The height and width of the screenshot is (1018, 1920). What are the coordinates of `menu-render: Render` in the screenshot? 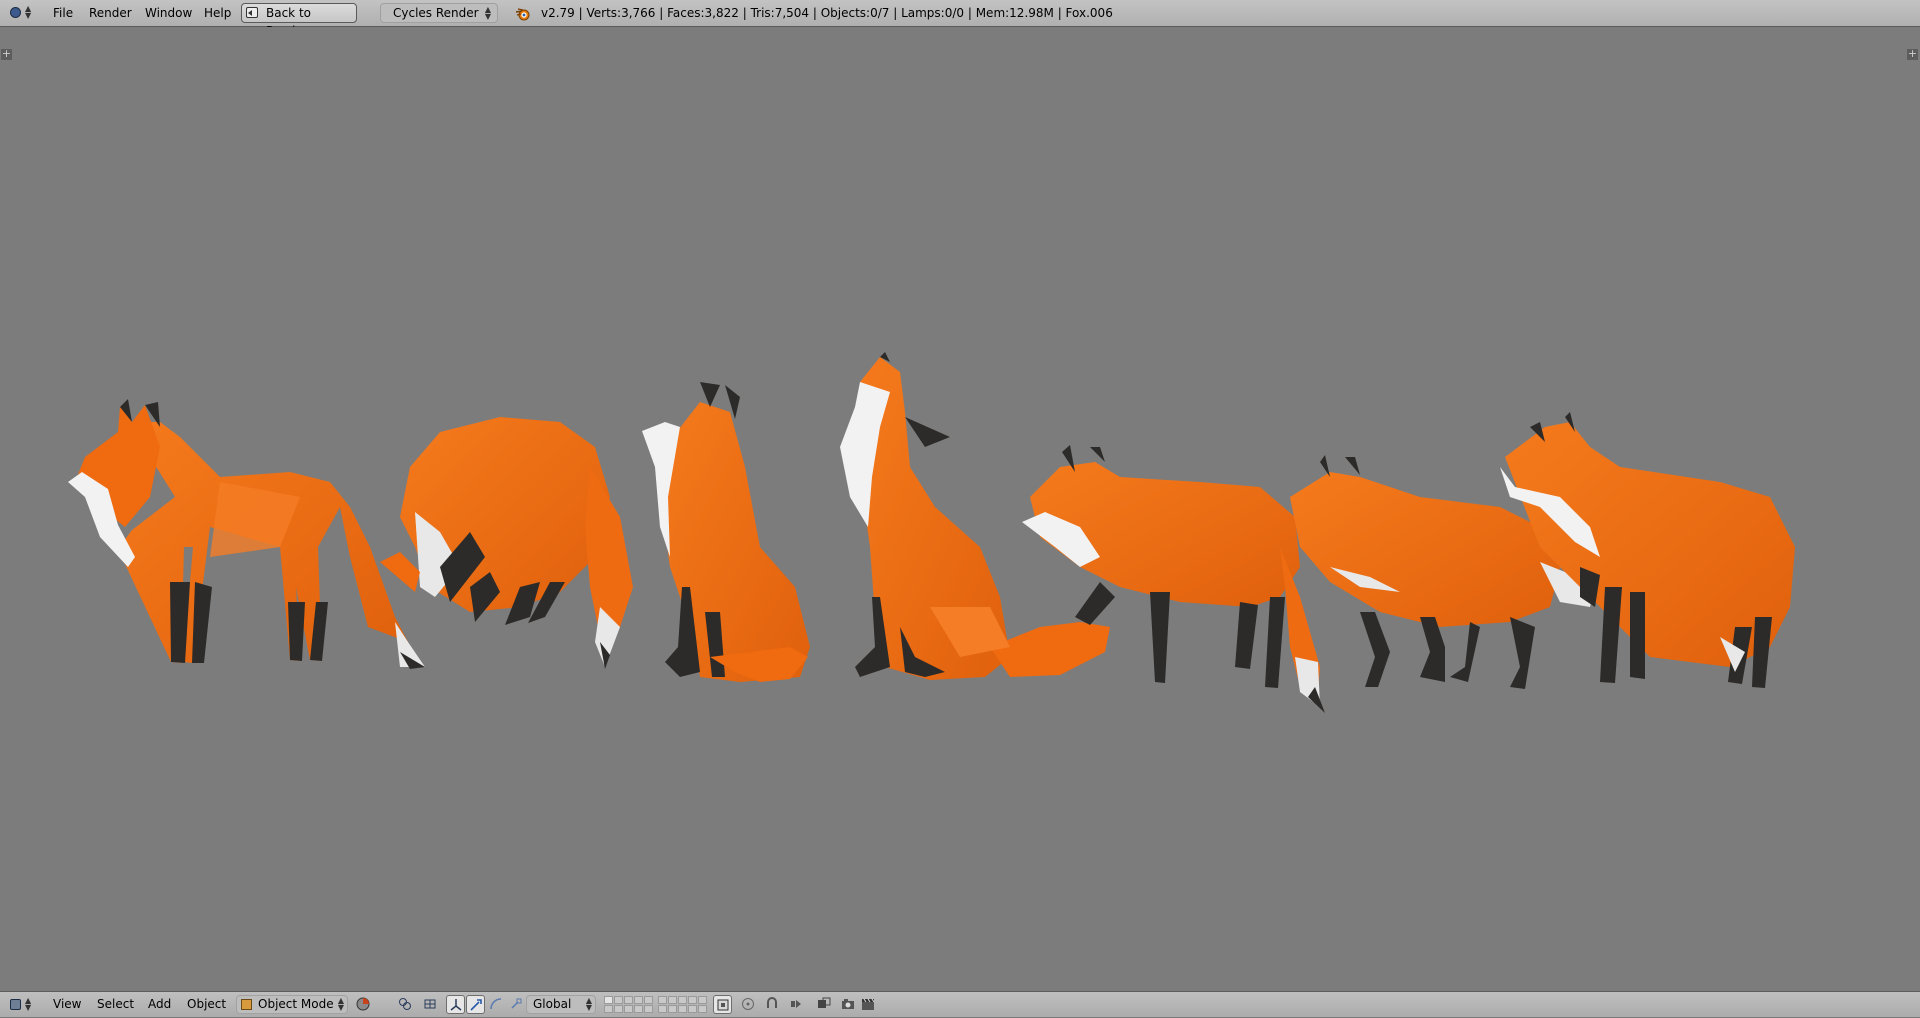 It's located at (110, 13).